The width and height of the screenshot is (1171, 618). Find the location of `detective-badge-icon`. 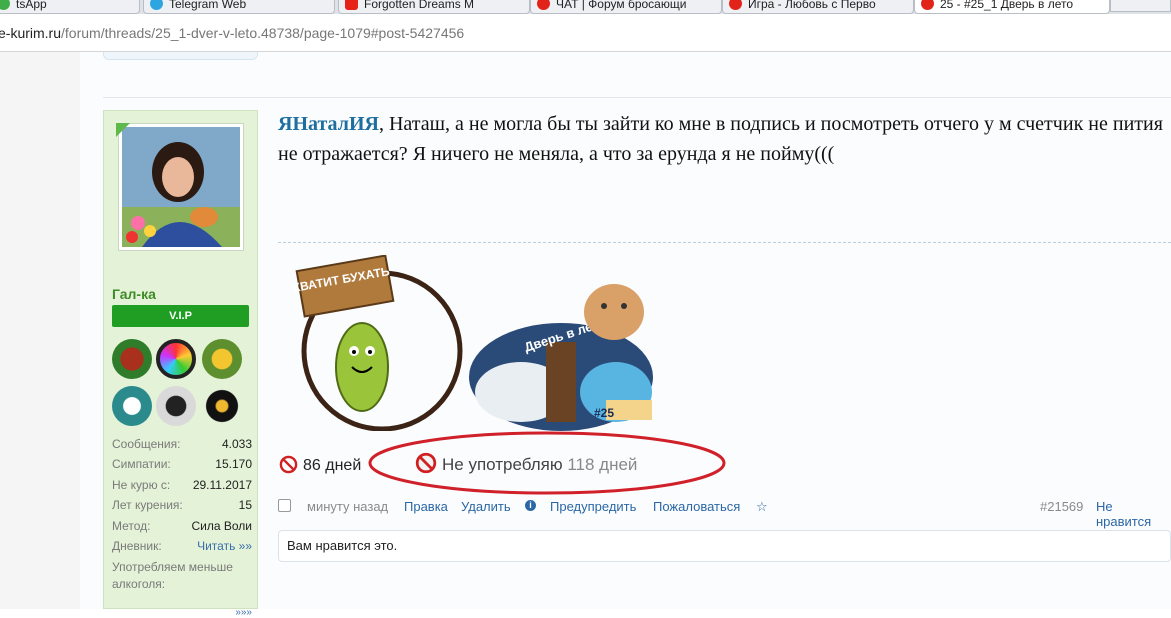

detective-badge-icon is located at coordinates (176, 406).